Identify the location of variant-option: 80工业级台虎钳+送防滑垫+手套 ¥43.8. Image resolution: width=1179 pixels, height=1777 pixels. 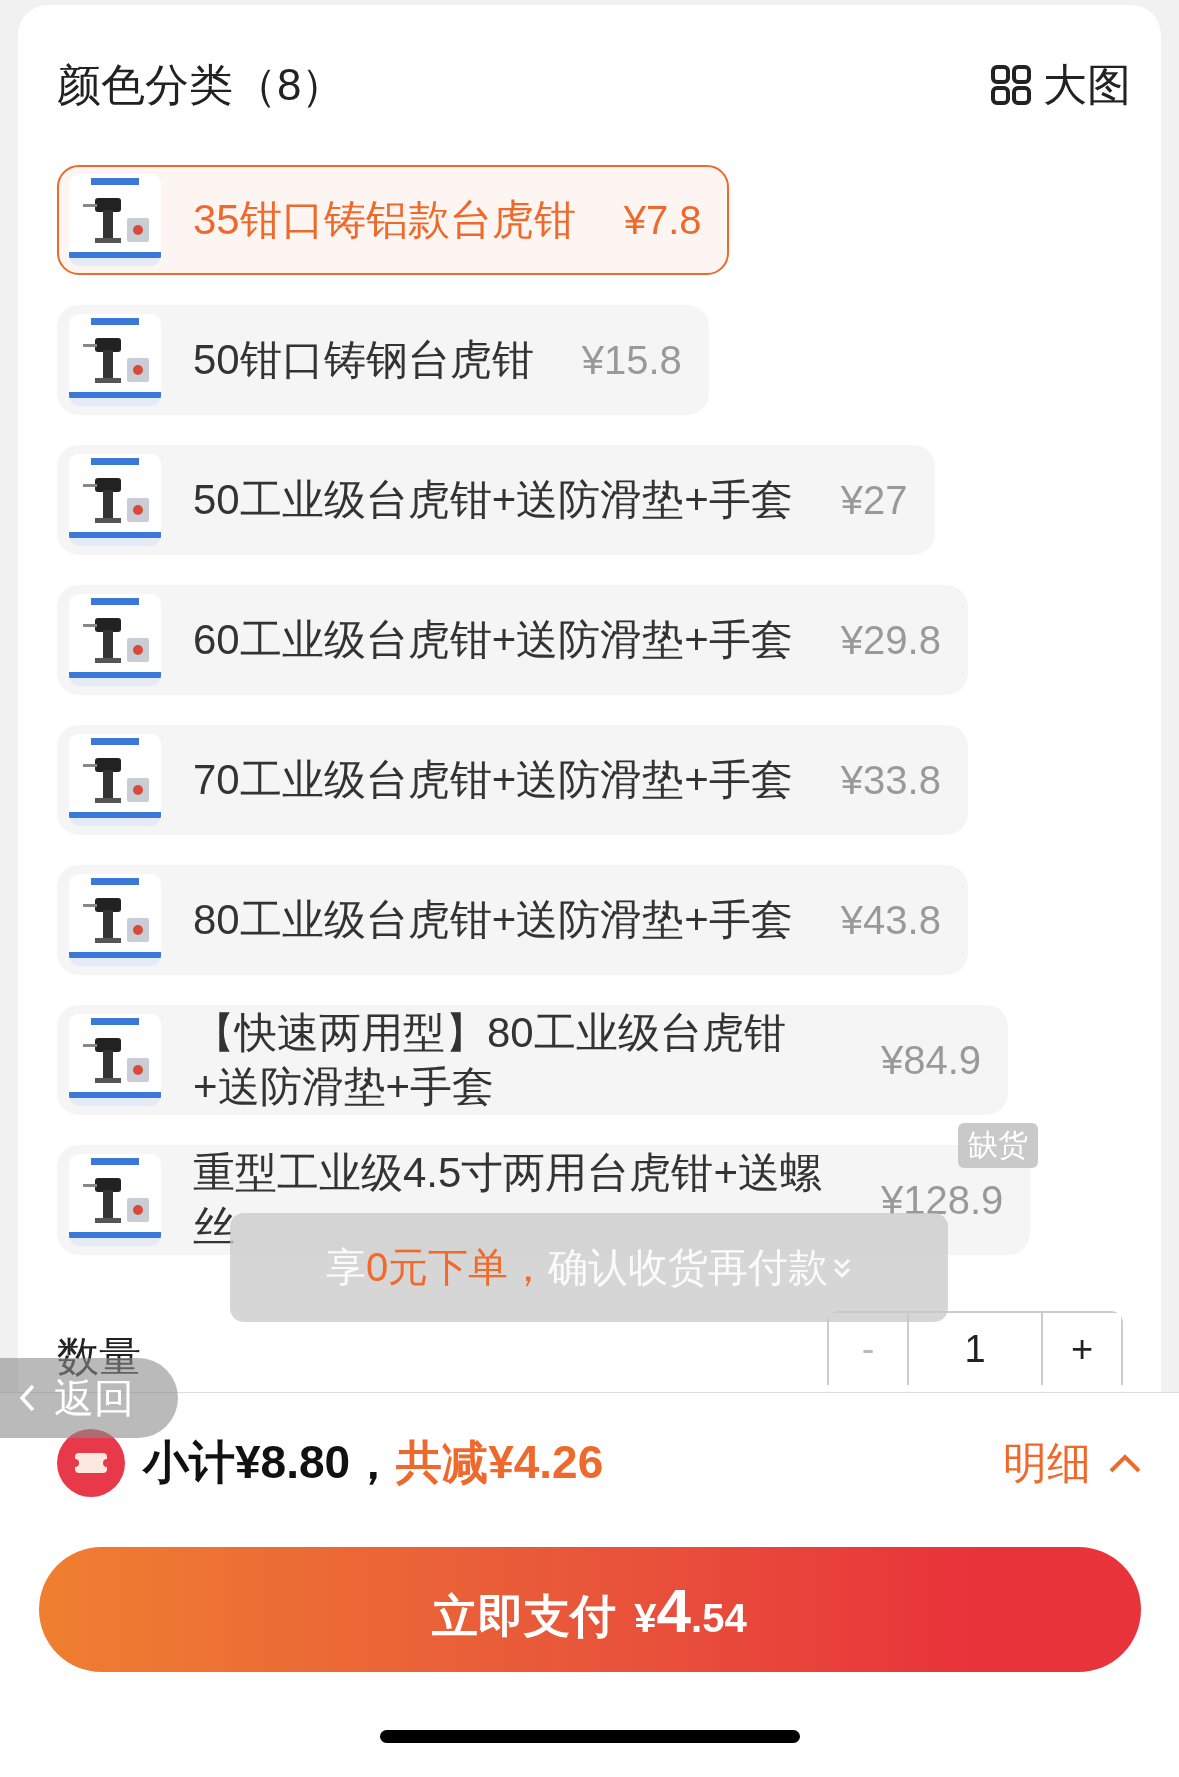
(512, 920).